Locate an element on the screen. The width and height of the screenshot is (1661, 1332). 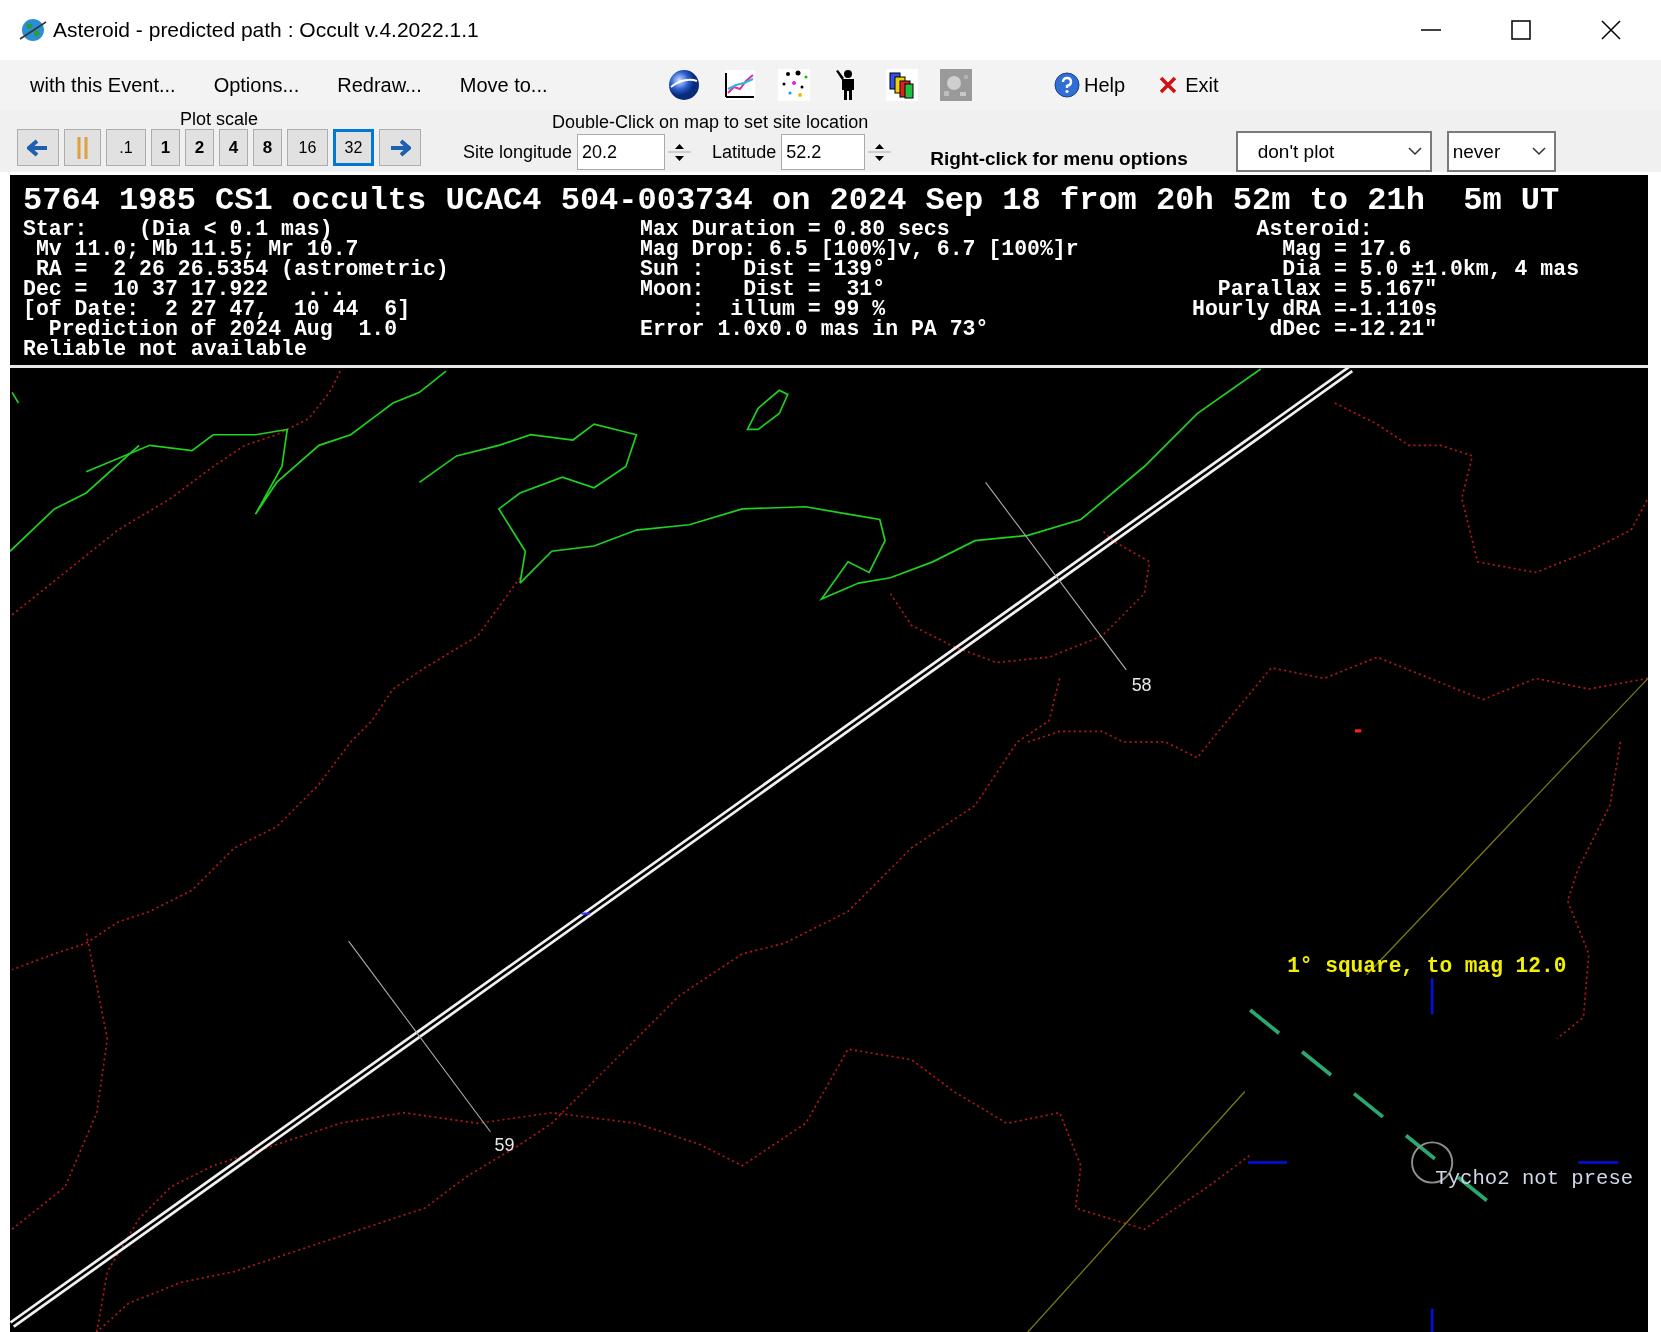
sphere-icon is located at coordinates (685, 85).